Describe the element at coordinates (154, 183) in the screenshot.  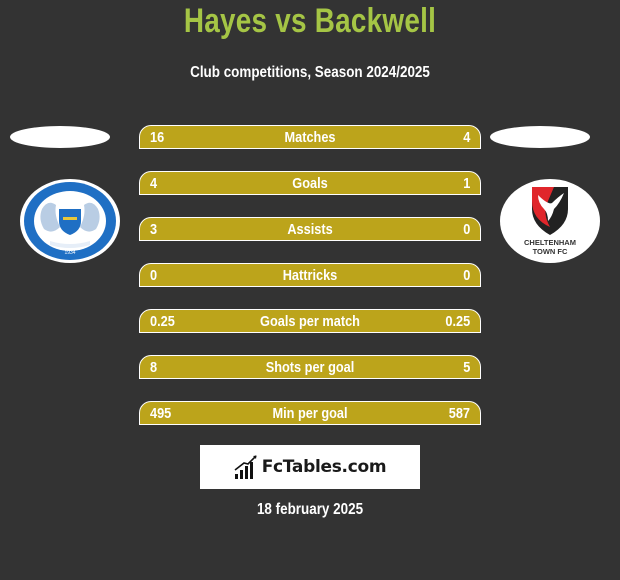
I see `home-value: 4` at that location.